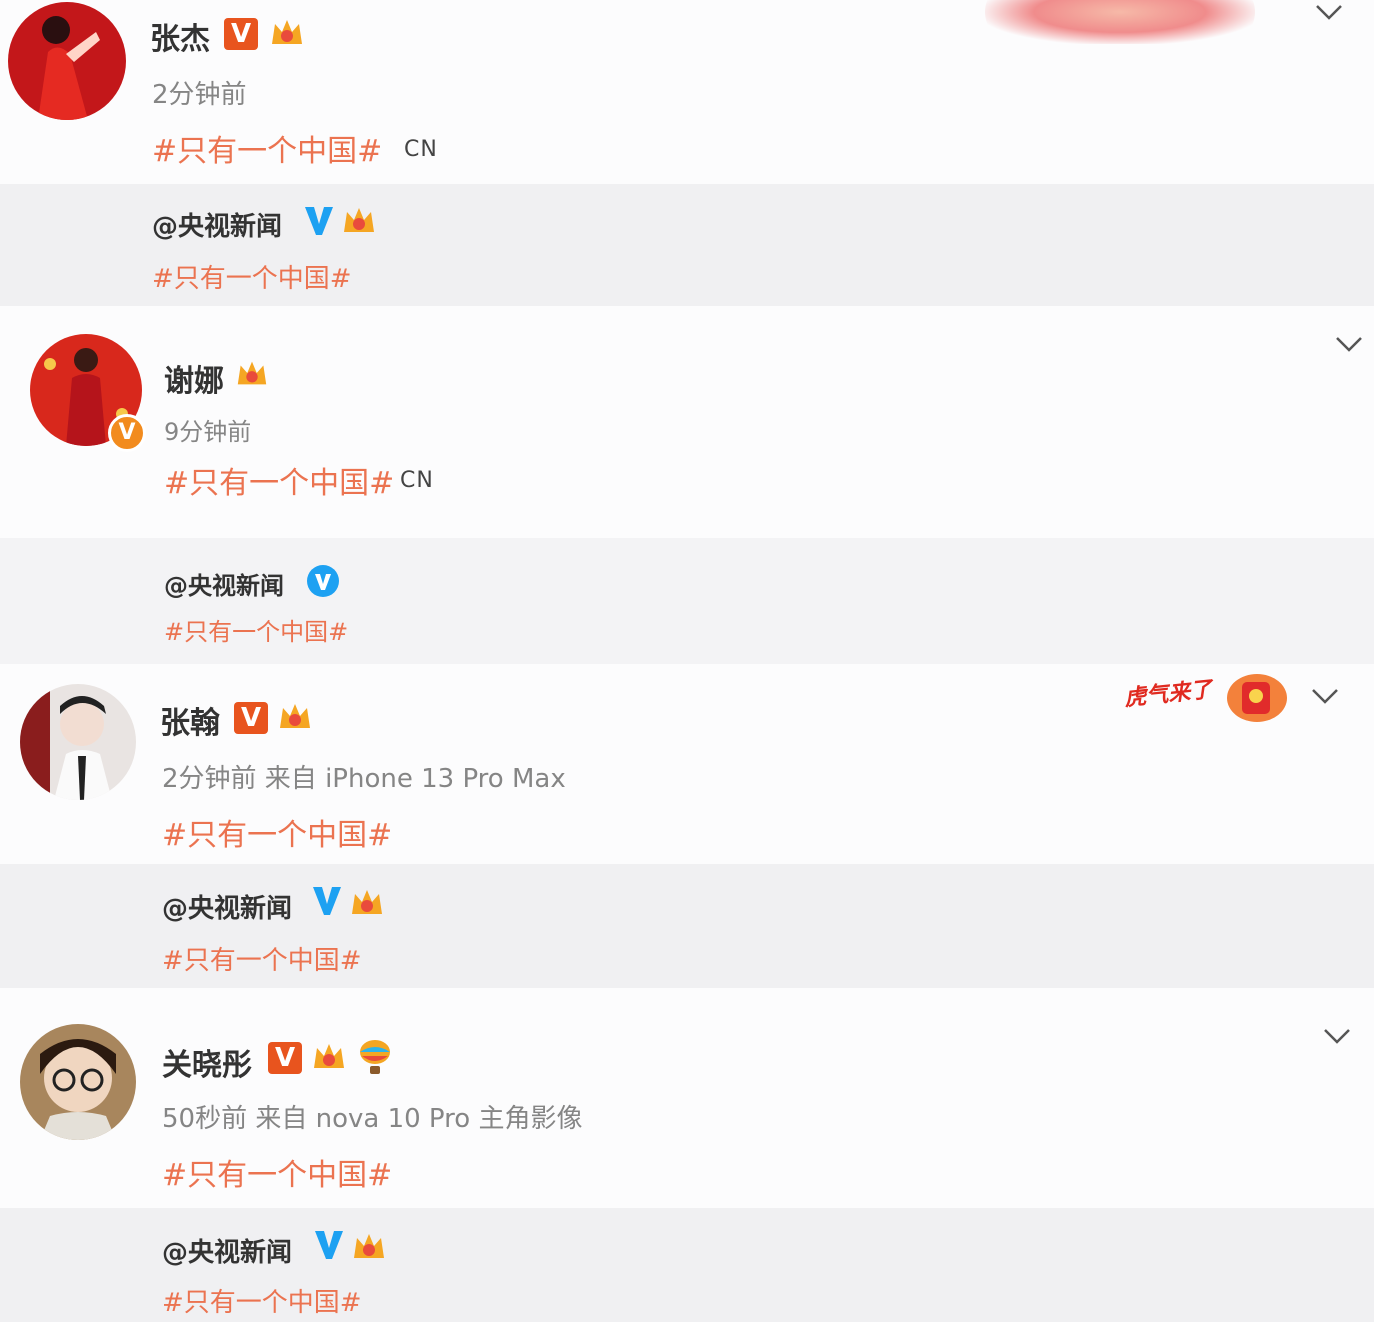 The height and width of the screenshot is (1322, 1374). Describe the element at coordinates (208, 432) in the screenshot. I see `post-time: 9分钟前` at that location.